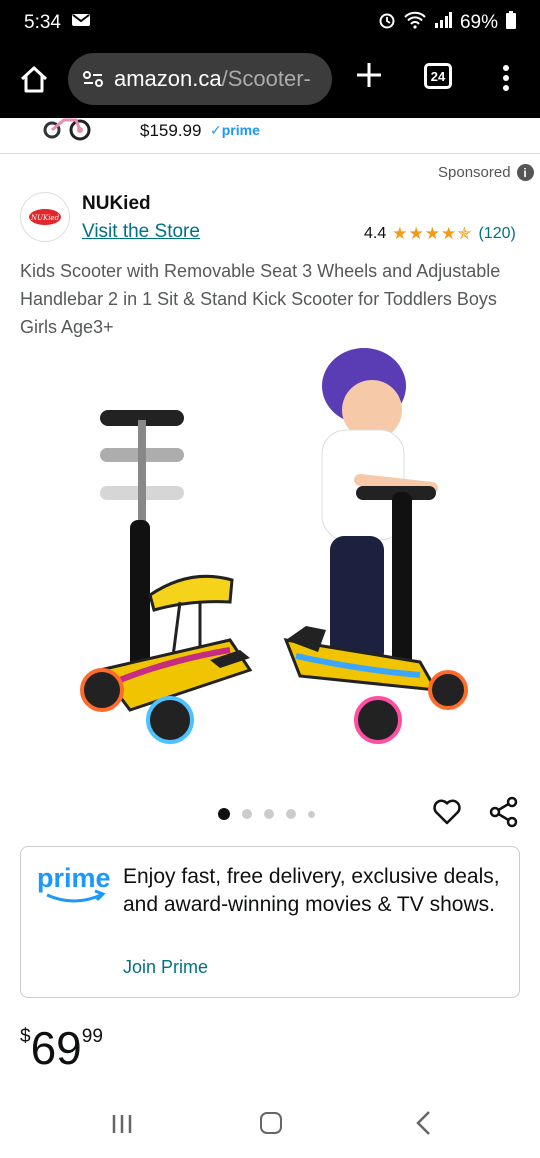  I want to click on image-carousel-dots, so click(266, 814).